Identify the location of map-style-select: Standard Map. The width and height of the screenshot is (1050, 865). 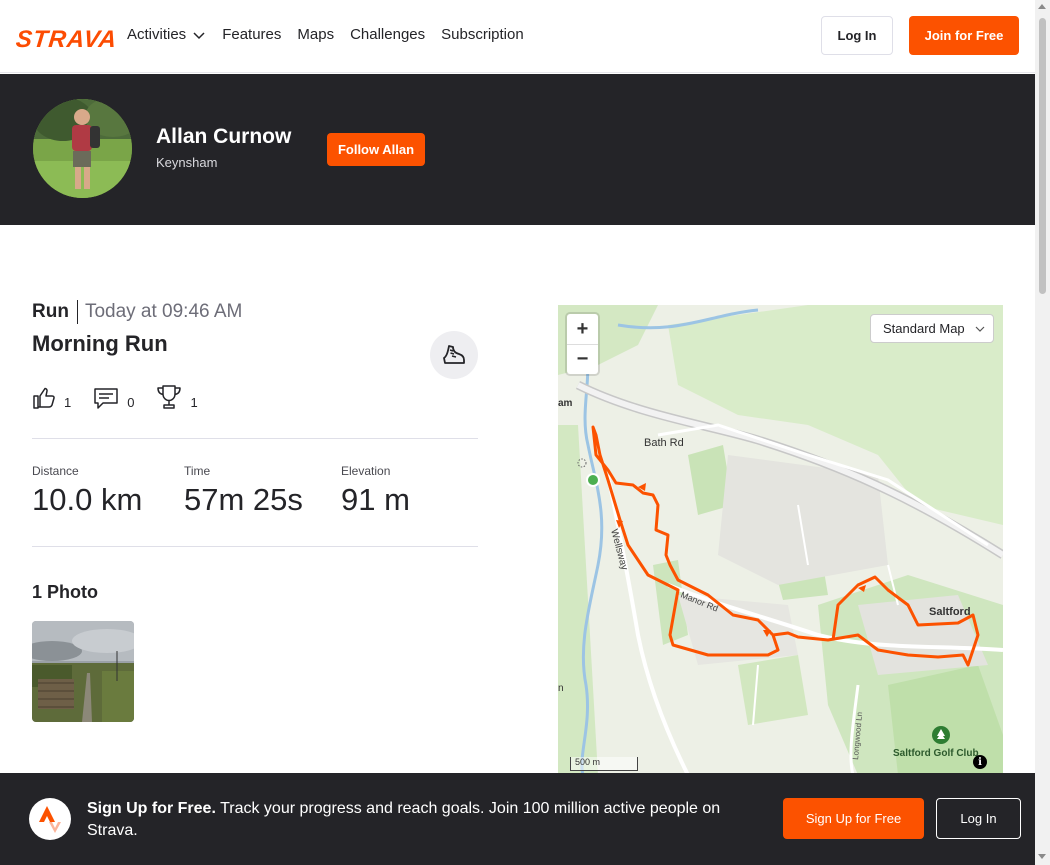
(932, 328).